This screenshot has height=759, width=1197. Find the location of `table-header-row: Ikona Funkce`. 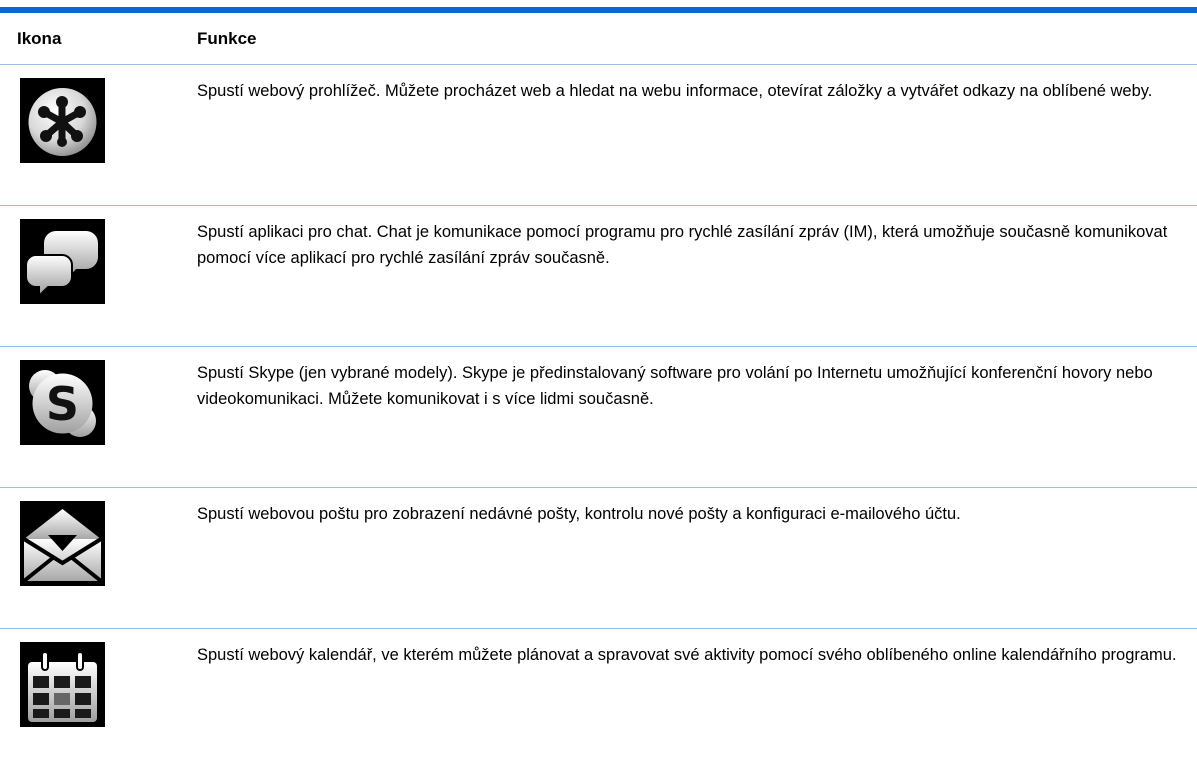

table-header-row: Ikona Funkce is located at coordinates (598, 39).